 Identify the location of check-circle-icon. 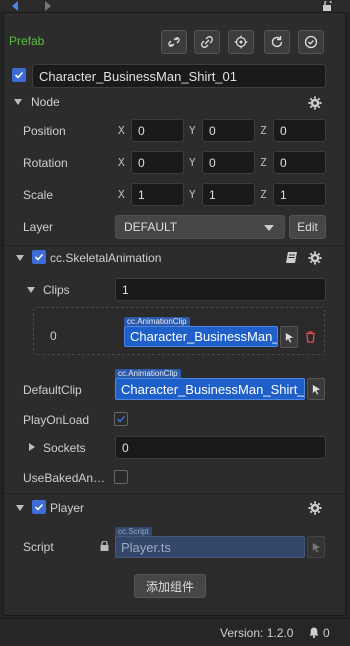
(311, 42).